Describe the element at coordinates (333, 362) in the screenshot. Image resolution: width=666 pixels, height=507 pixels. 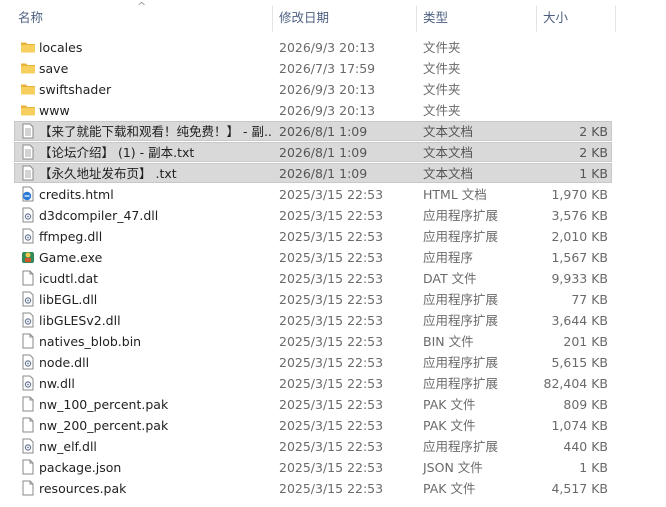
I see `file-row: node.dll 2025/3/15 22:53 应用程序扩展 5,615 KB` at that location.